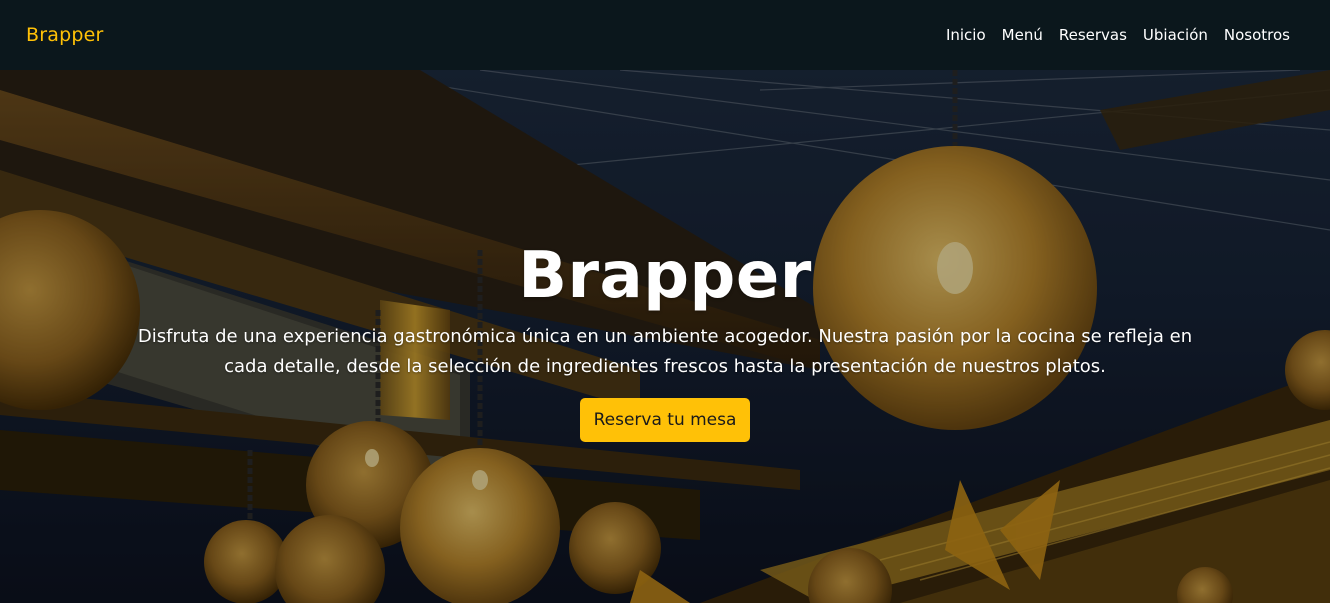 The height and width of the screenshot is (603, 1330). Describe the element at coordinates (665, 276) in the screenshot. I see `hero-title: Brapper` at that location.